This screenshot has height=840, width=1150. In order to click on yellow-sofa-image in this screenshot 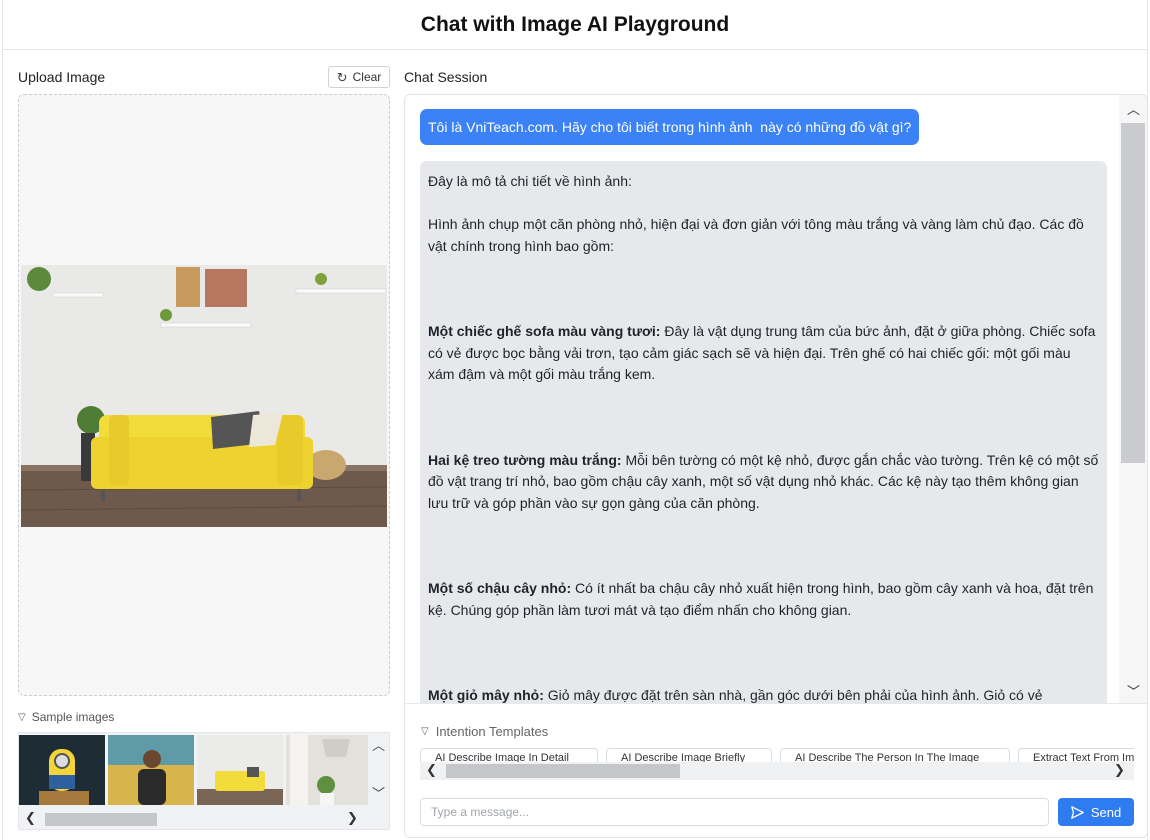, I will do `click(240, 770)`.